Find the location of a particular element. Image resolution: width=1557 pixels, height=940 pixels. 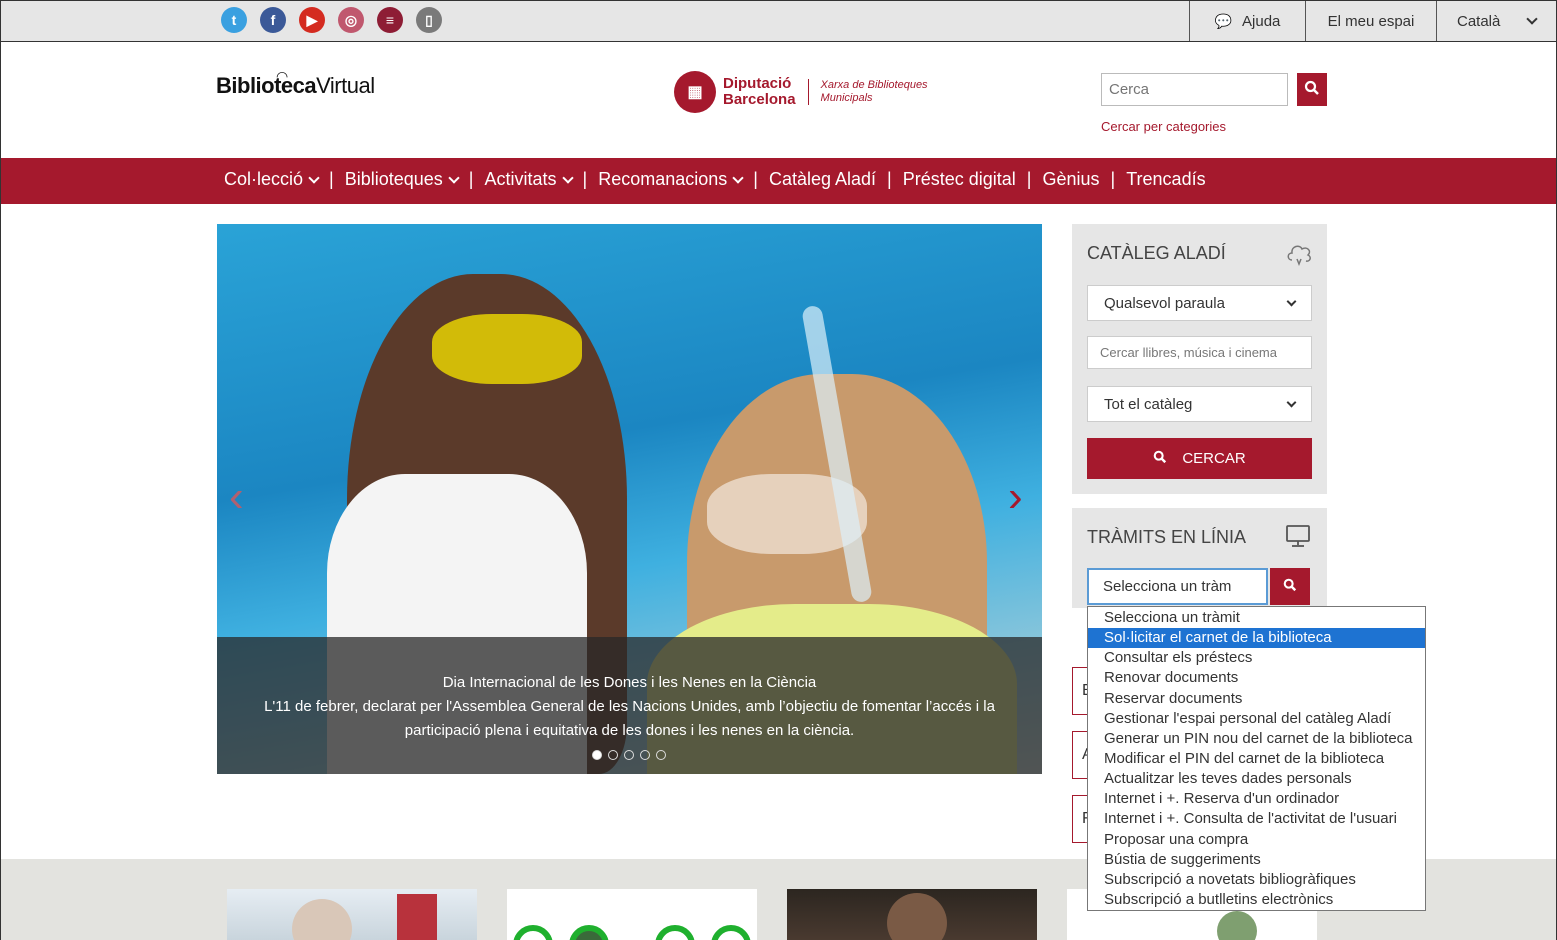

social-links: t f ▶ ◎ ≡ ▯ is located at coordinates (331, 20).